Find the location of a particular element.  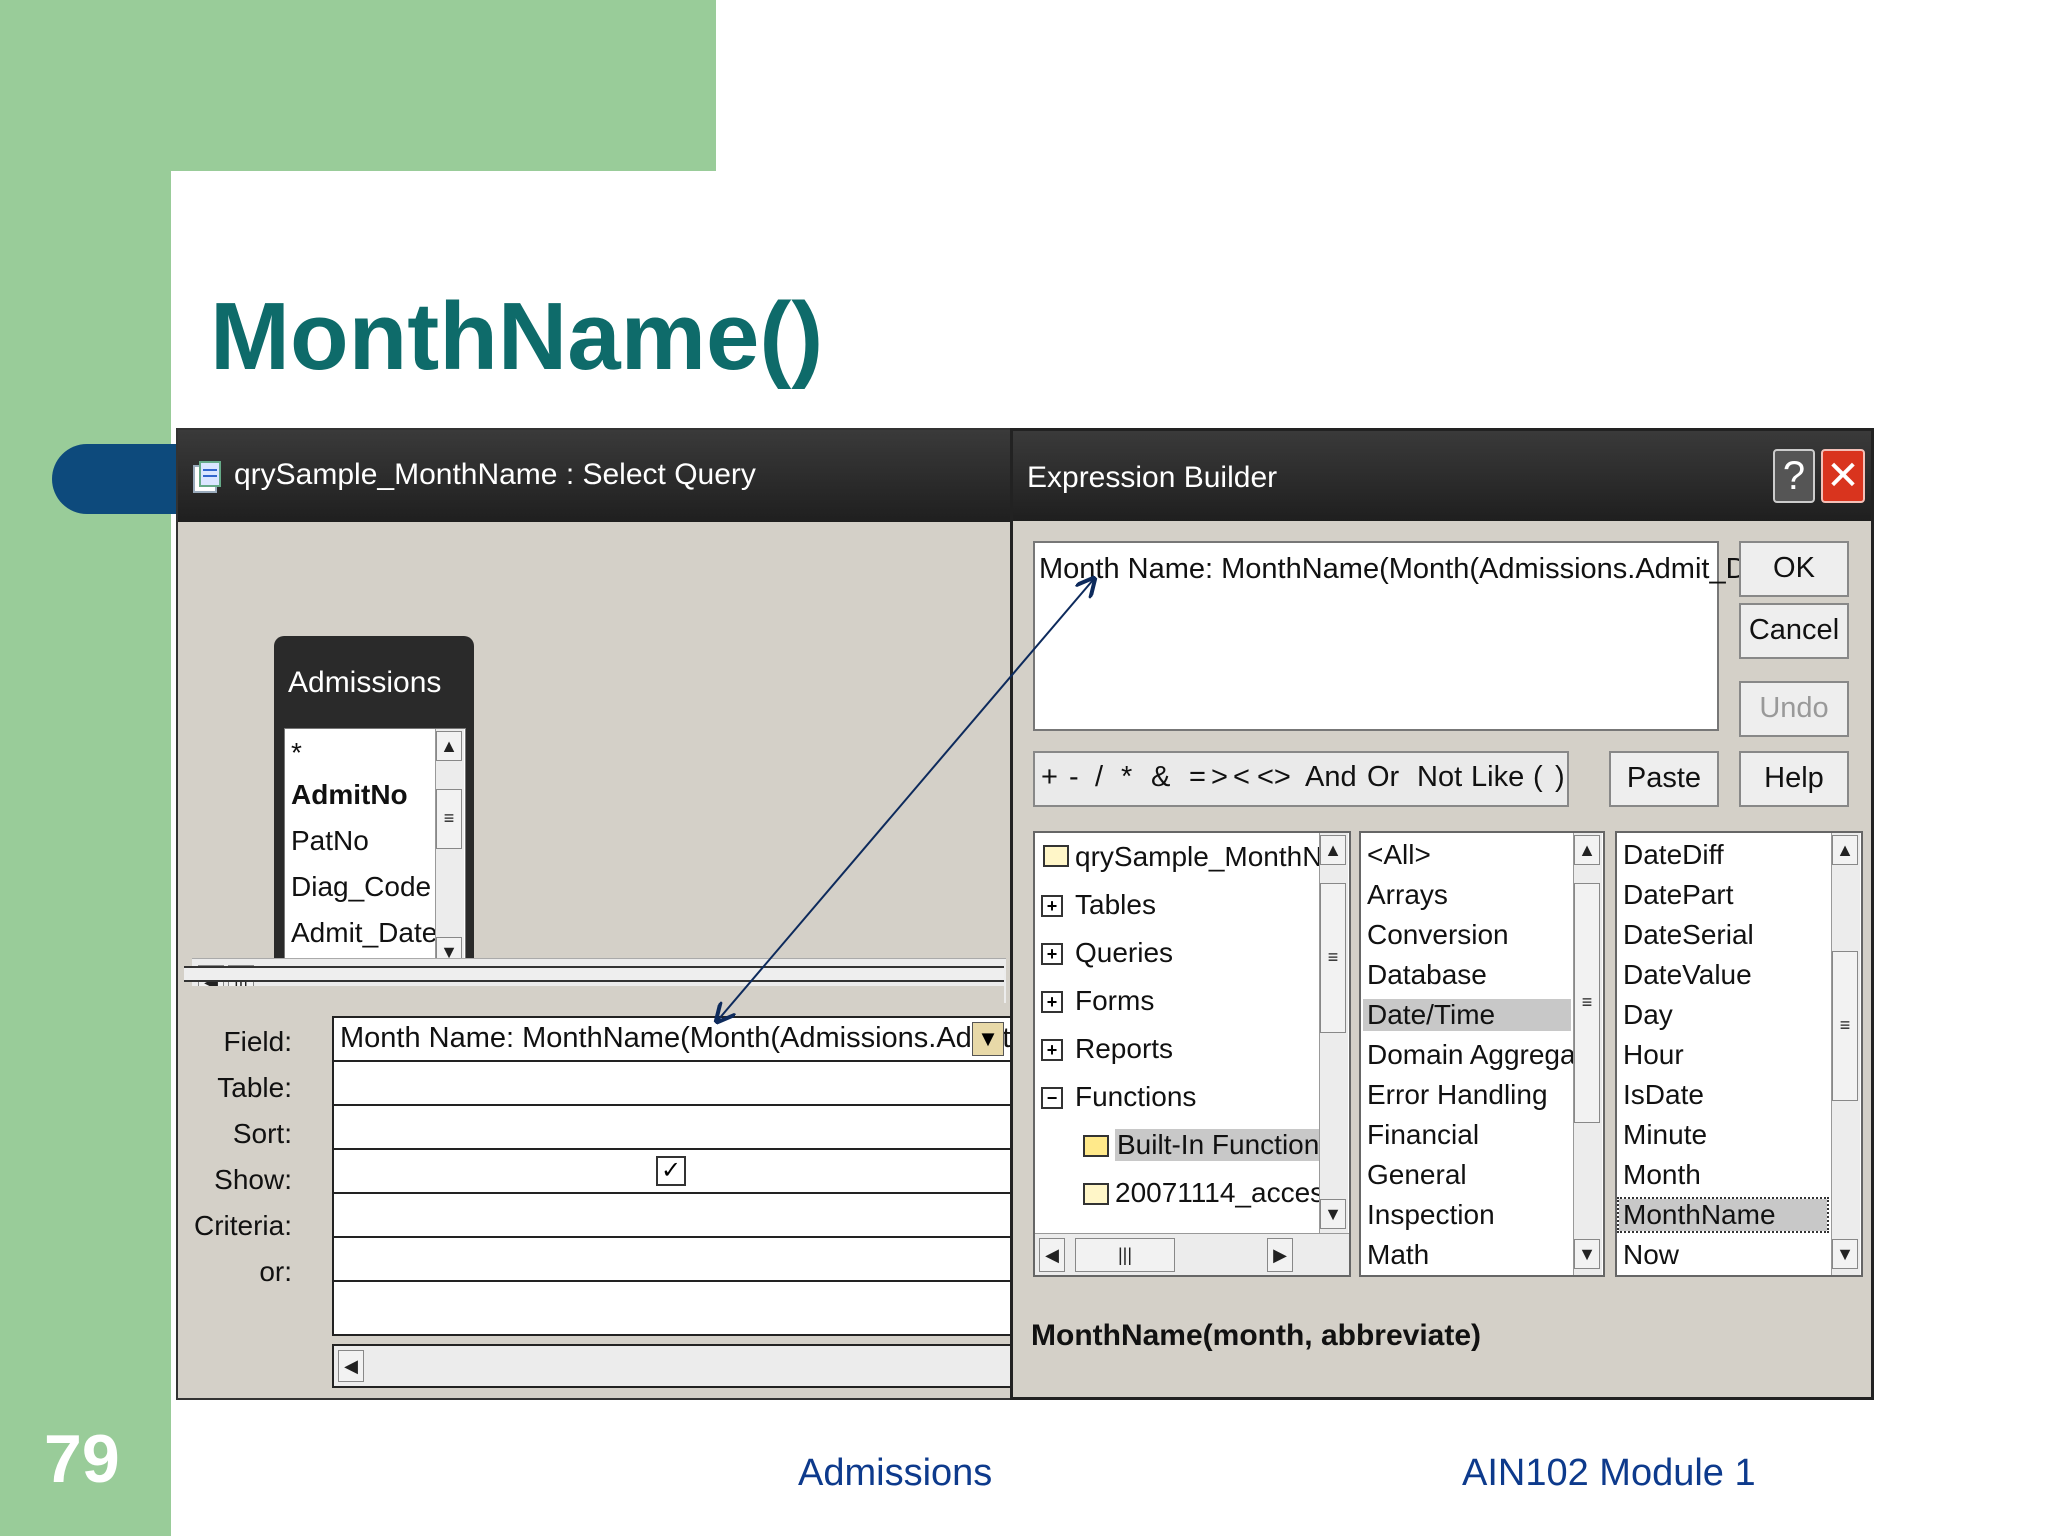

category-item-selected: Date/Time is located at coordinates (1467, 1015).